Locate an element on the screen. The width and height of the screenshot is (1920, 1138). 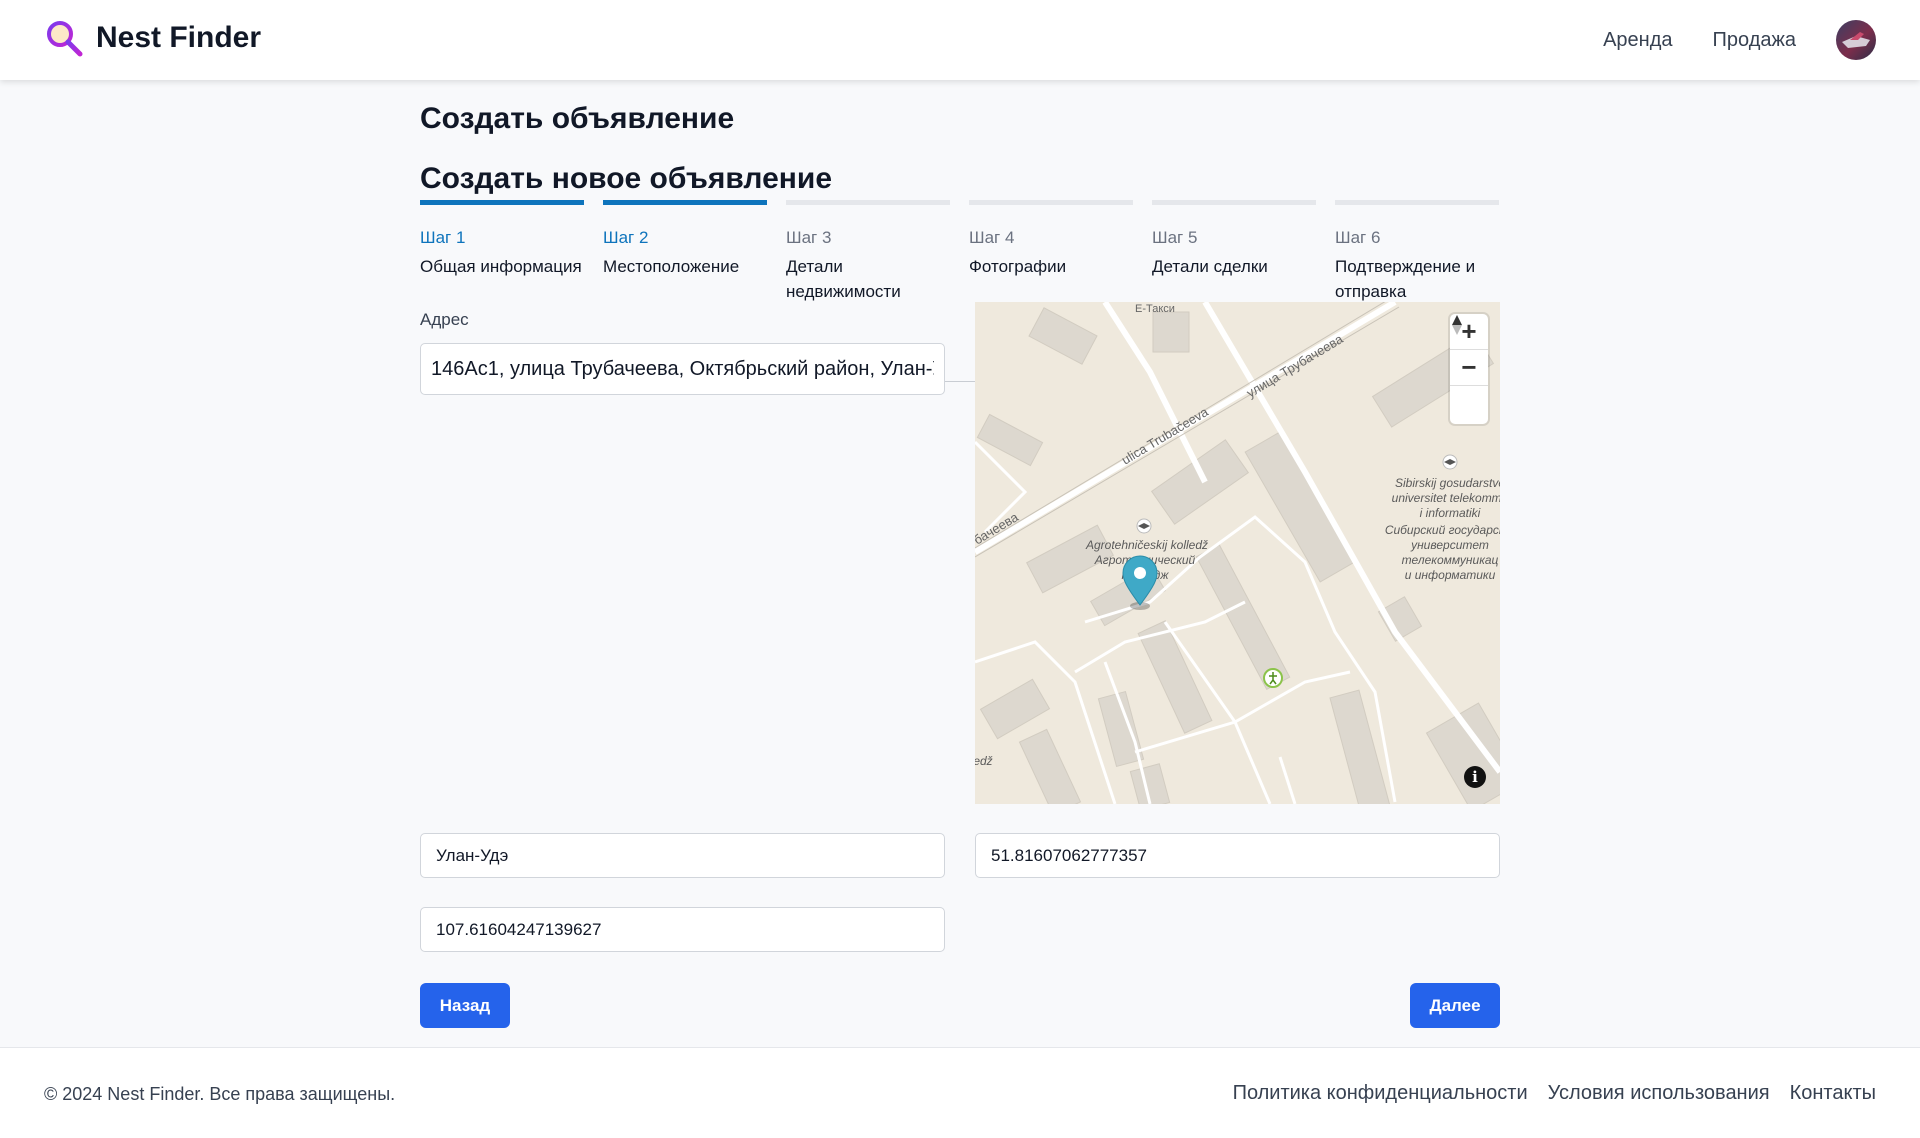
map-zoom-control: + − is located at coordinates (1469, 369).